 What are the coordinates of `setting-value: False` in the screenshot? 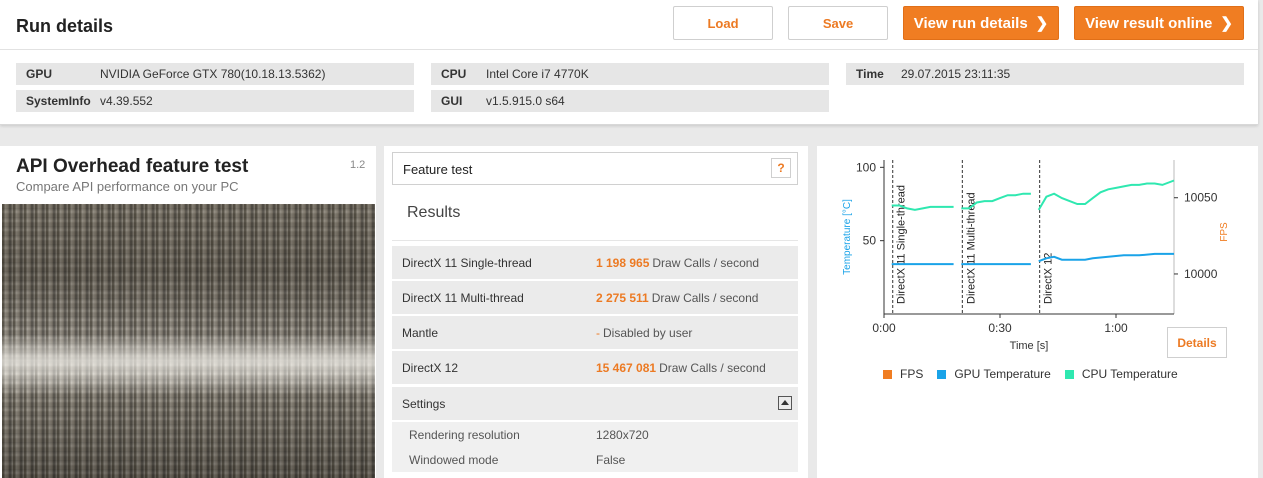 It's located at (611, 460).